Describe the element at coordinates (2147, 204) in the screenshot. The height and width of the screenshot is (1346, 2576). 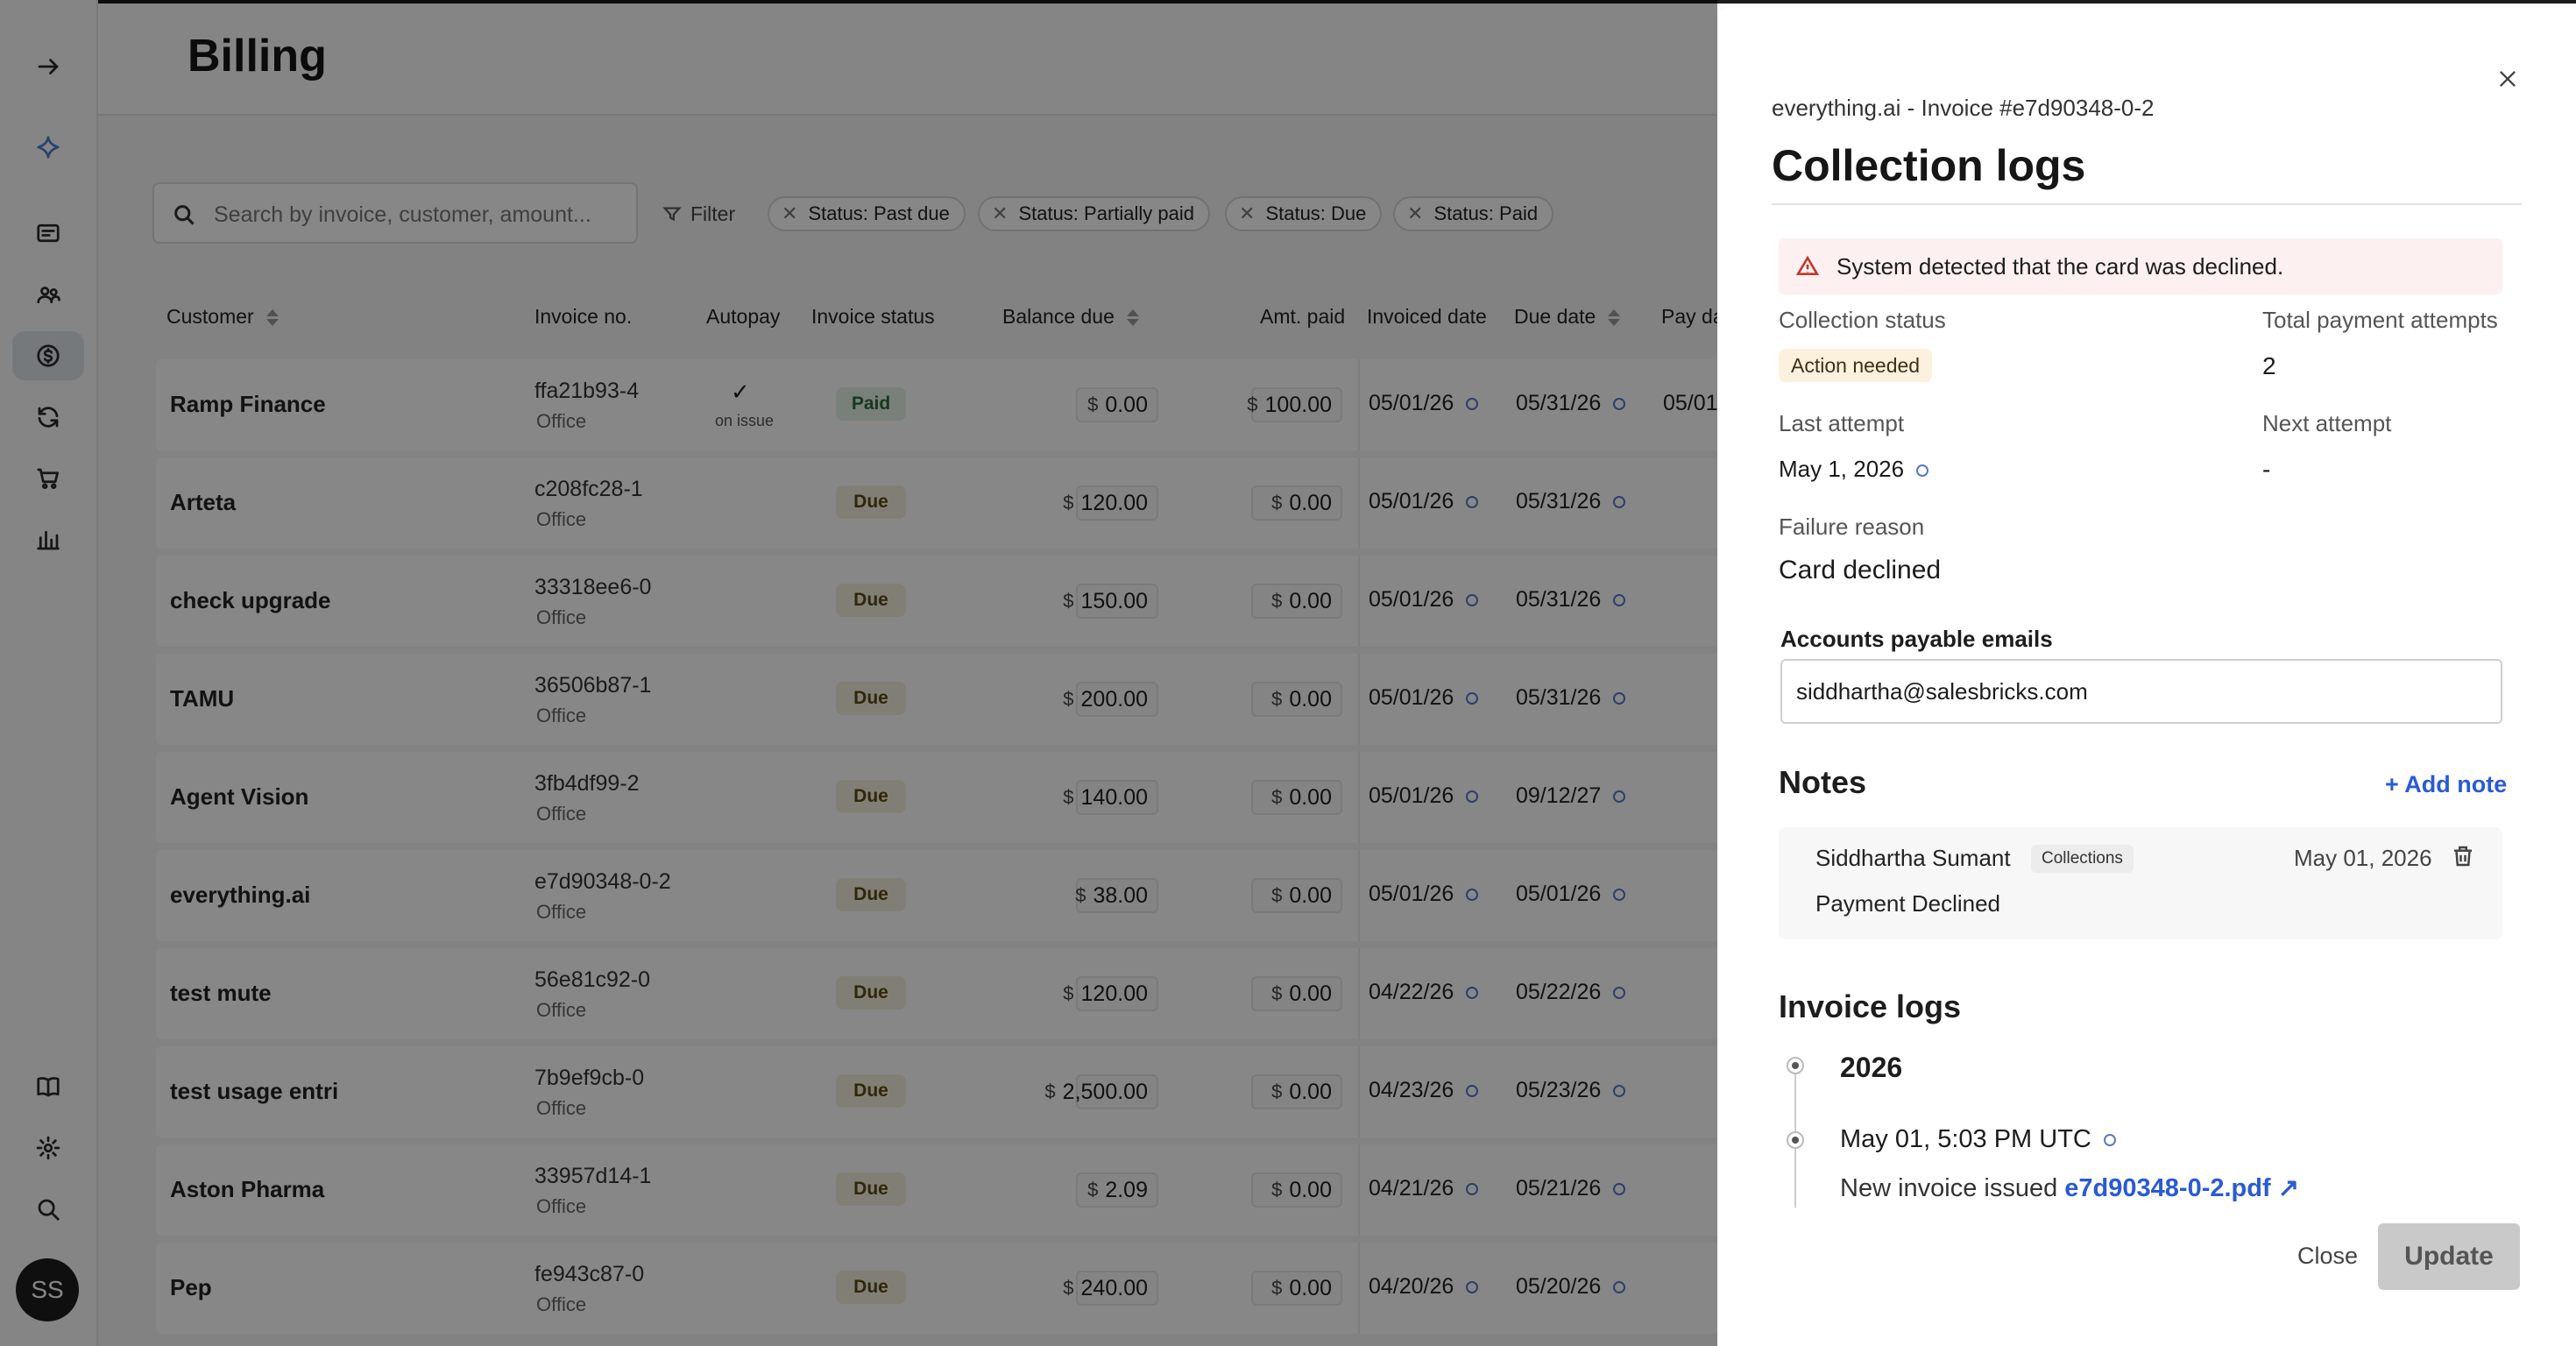
I see `title-divider` at that location.